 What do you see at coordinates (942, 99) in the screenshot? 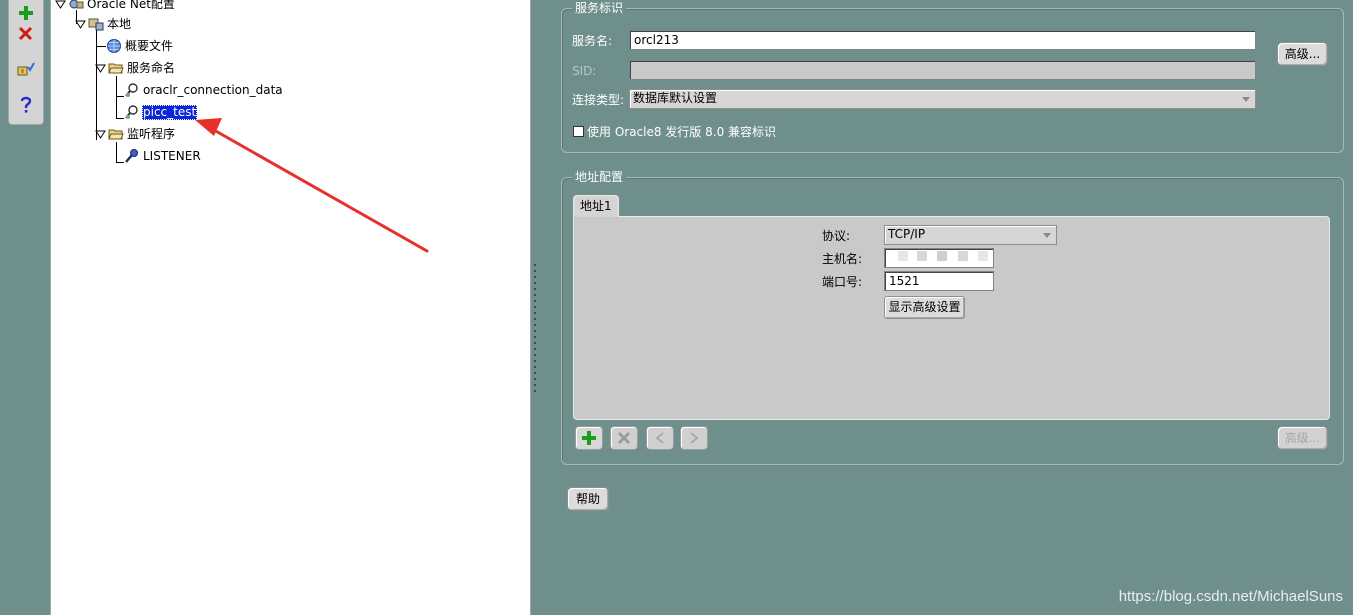
I see `connection-type-select: 数据库默认设置` at bounding box center [942, 99].